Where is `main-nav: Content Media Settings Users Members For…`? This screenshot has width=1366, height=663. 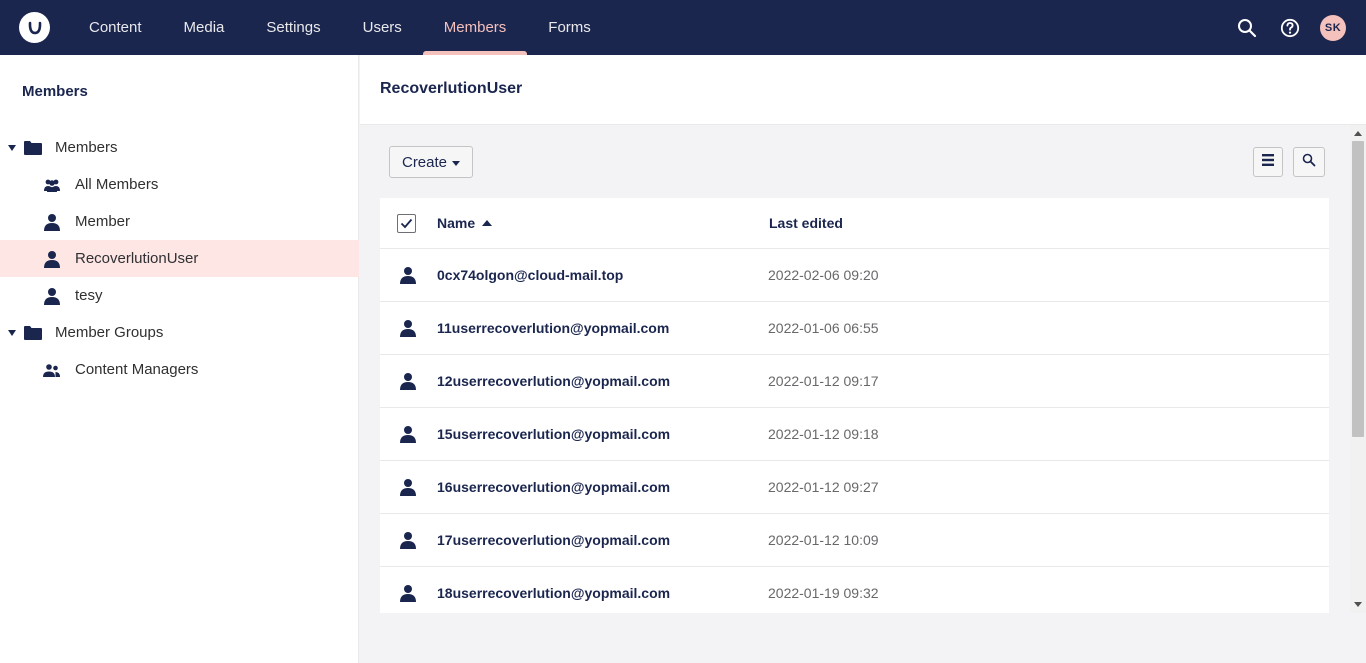
main-nav: Content Media Settings Users Members For… is located at coordinates (340, 27).